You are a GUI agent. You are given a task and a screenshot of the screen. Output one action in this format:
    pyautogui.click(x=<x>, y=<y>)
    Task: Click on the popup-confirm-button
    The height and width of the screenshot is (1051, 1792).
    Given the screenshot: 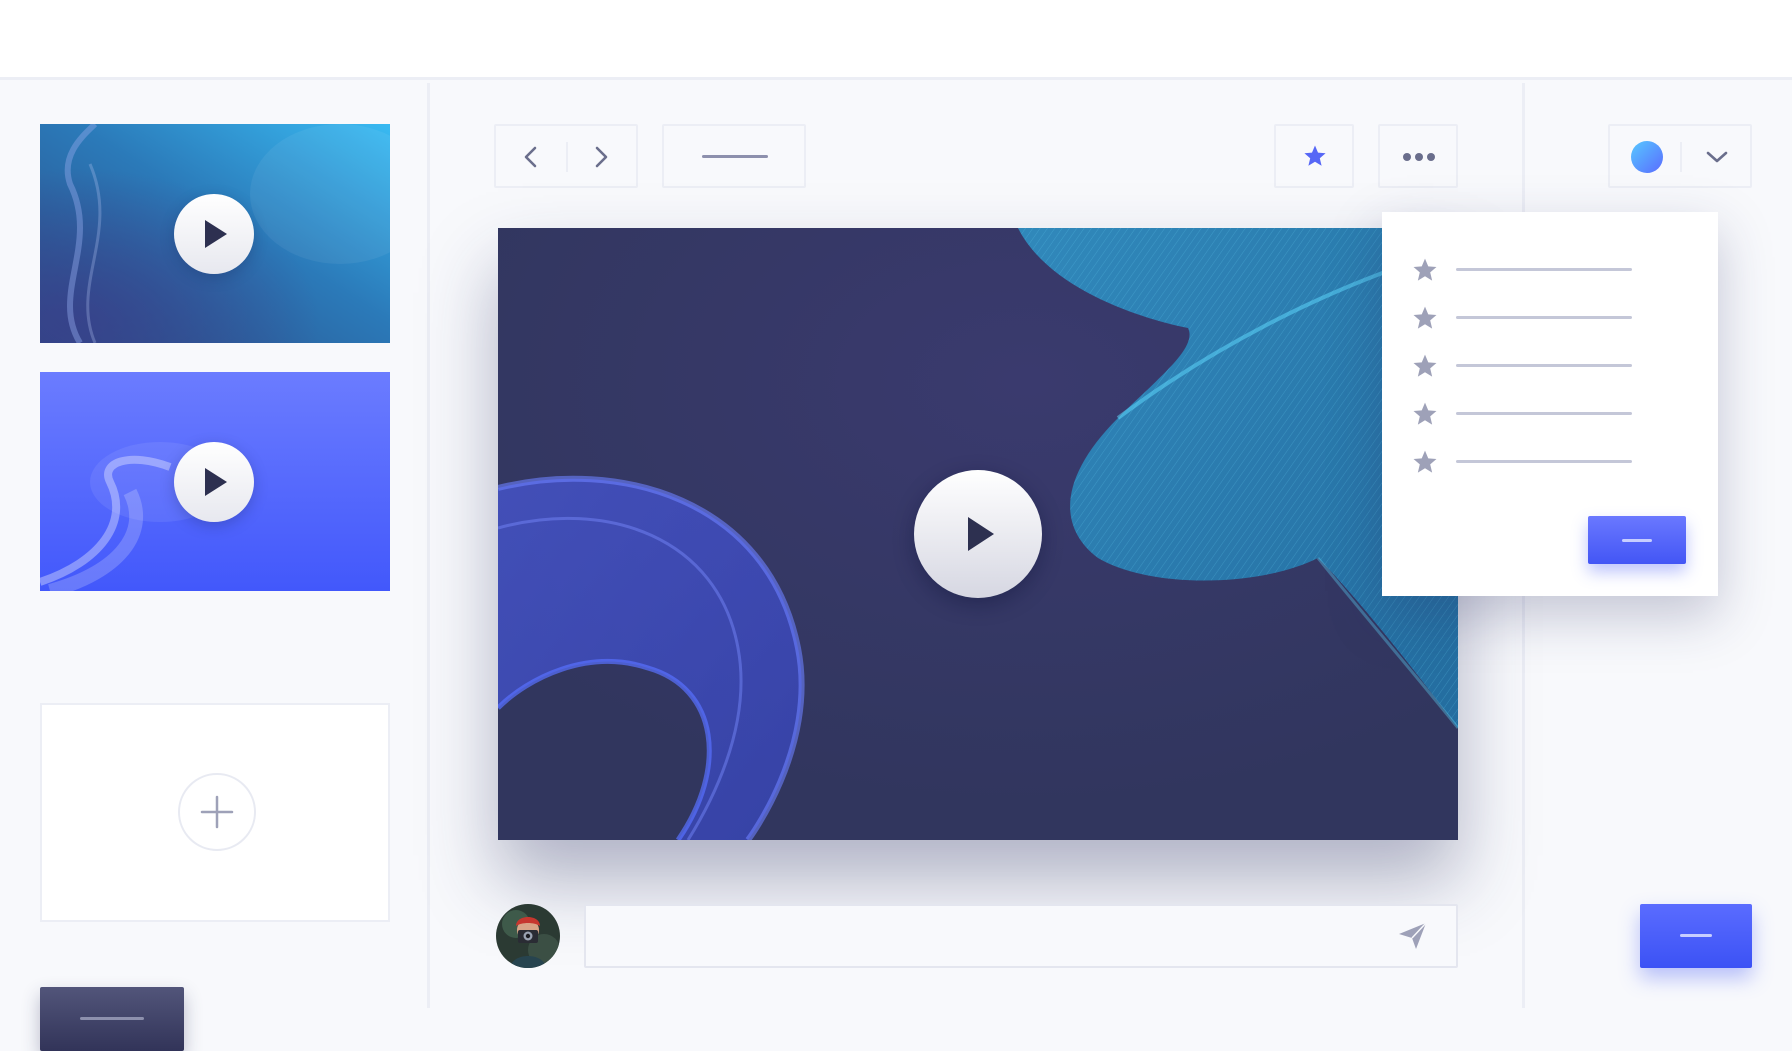 What is the action you would take?
    pyautogui.click(x=1637, y=540)
    